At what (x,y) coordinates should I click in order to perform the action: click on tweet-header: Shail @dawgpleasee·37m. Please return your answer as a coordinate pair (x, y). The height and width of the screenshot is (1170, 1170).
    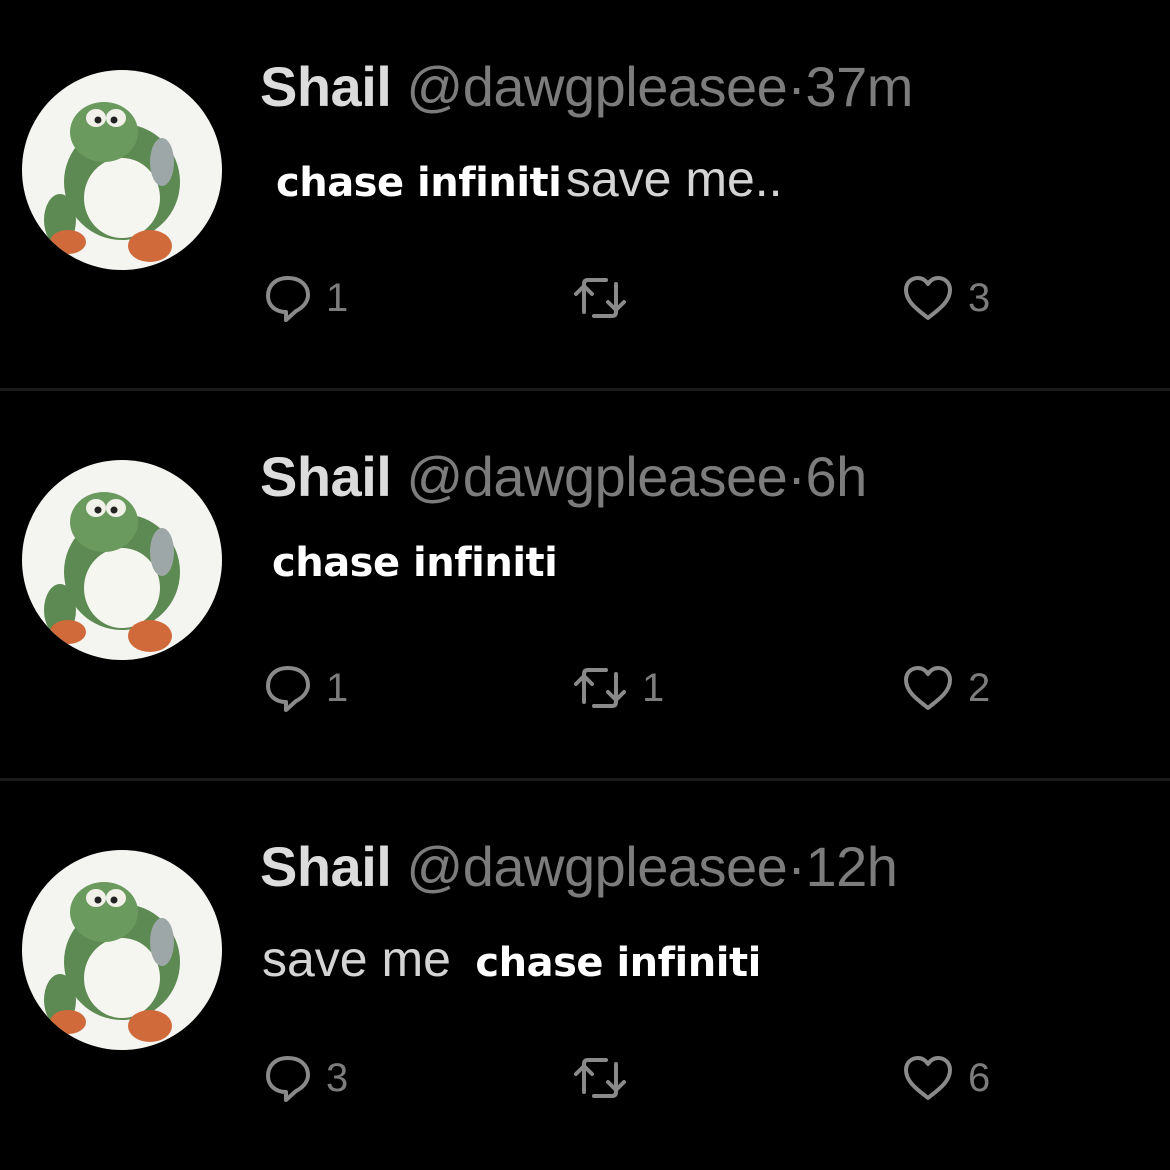
    Looking at the image, I should click on (586, 87).